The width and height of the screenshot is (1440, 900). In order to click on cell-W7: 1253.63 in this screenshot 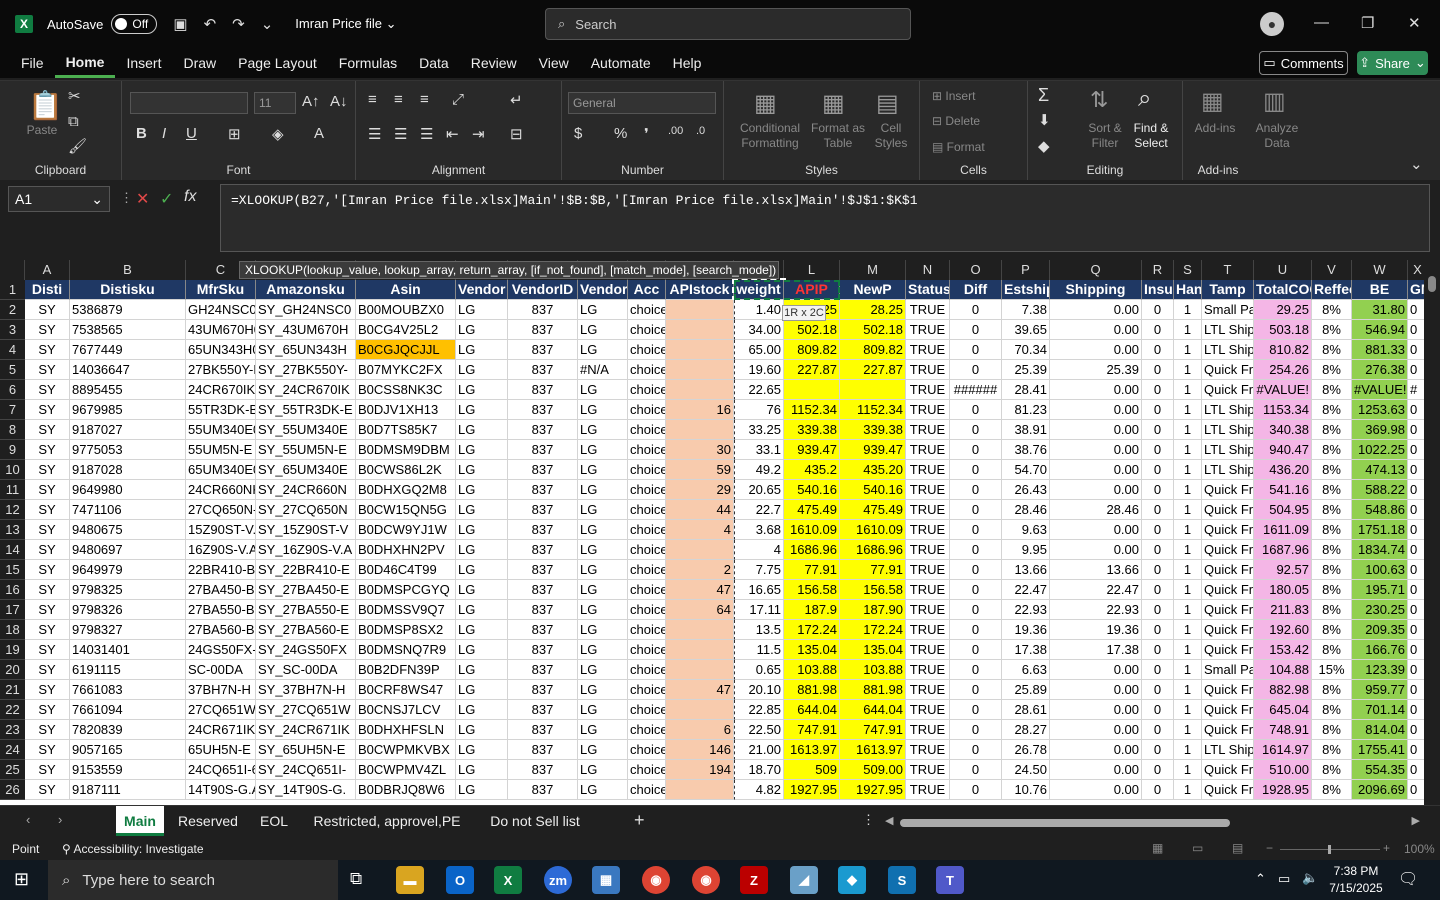, I will do `click(1380, 410)`.